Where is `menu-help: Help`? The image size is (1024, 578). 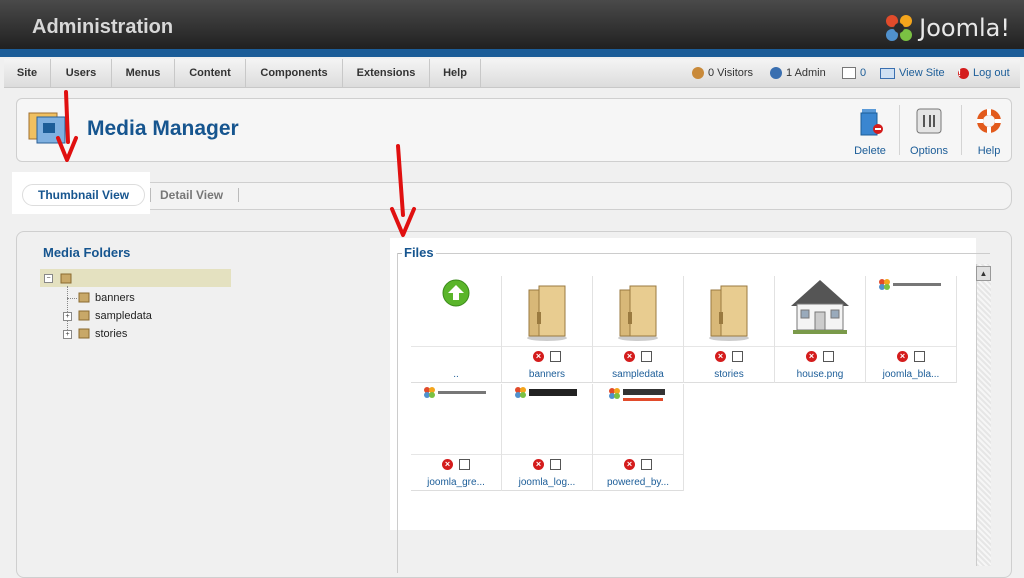
menu-help: Help is located at coordinates (455, 73).